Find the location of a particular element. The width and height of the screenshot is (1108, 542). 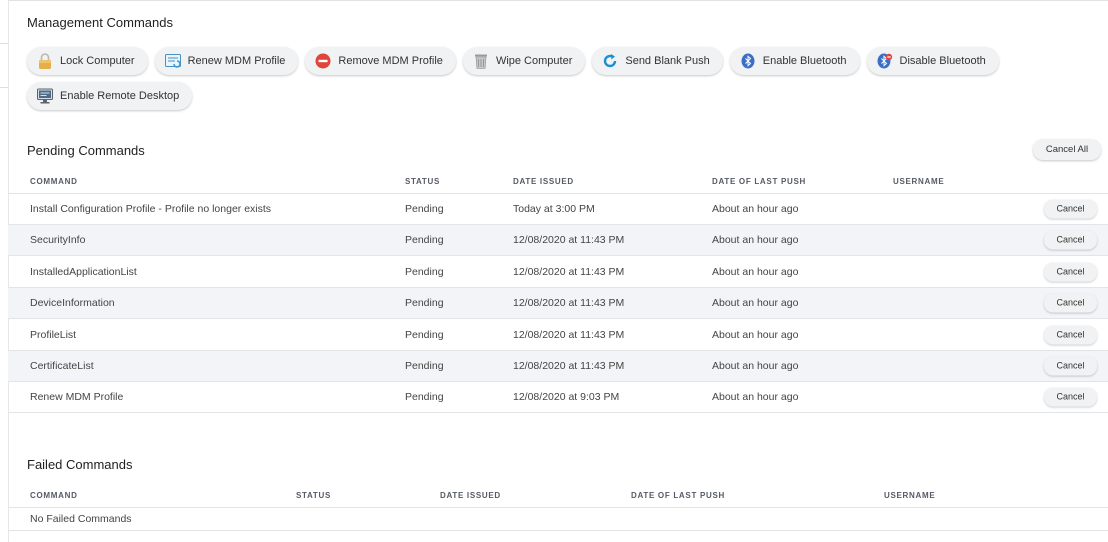

remote-desktop-icon is located at coordinates (45, 96).